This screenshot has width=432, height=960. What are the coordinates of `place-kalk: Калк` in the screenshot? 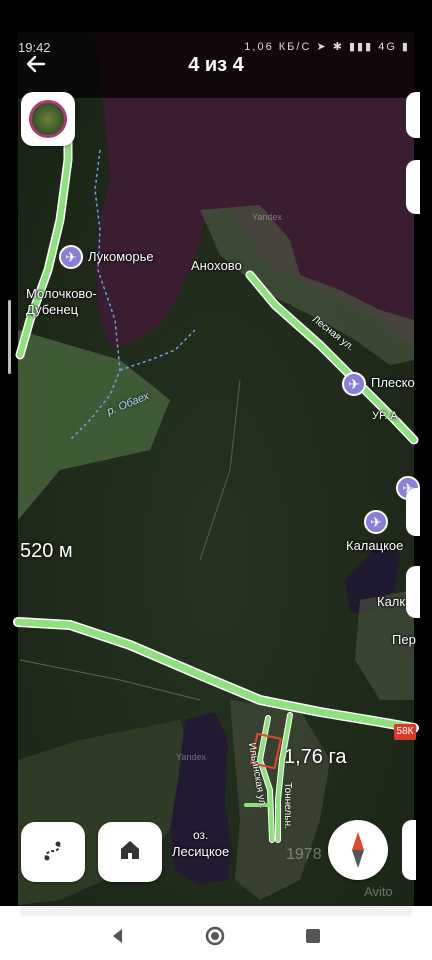 It's located at (391, 601).